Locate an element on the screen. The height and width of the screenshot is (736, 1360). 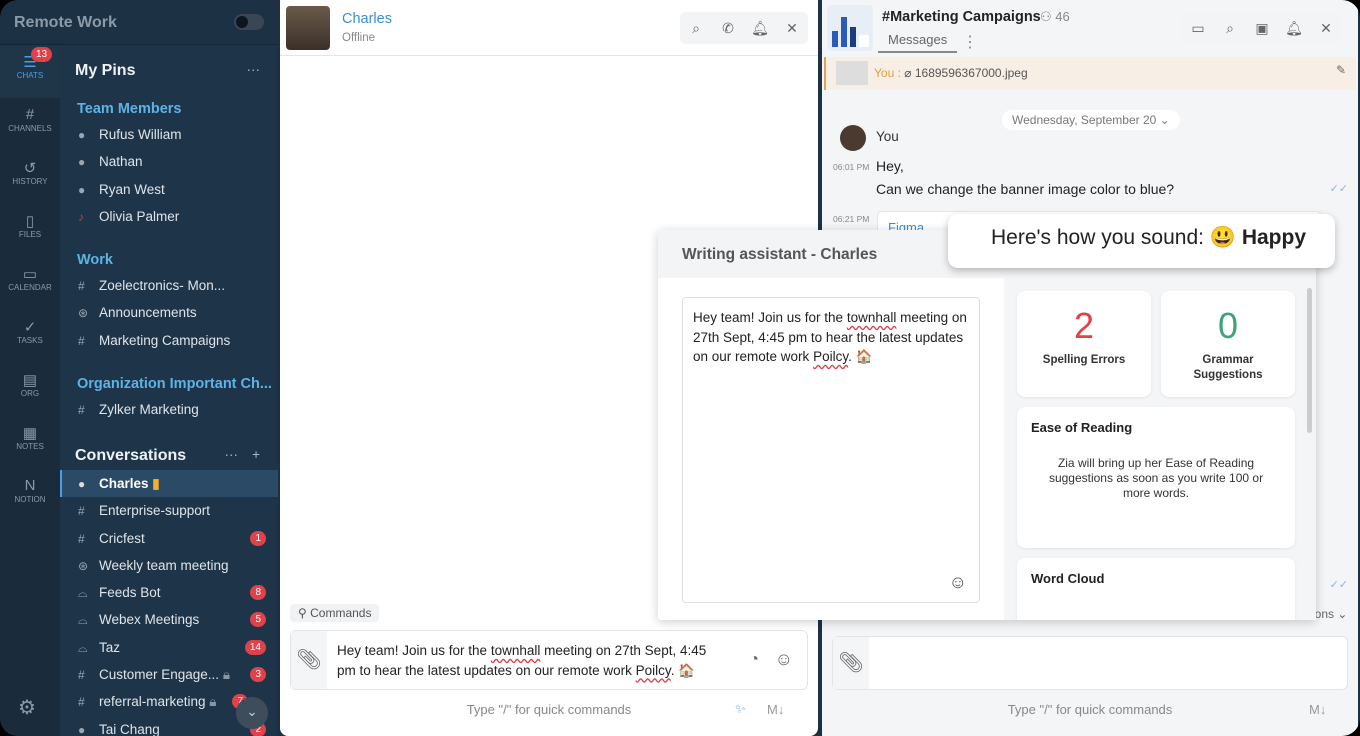
org-icon: ▤ is located at coordinates (30, 380).